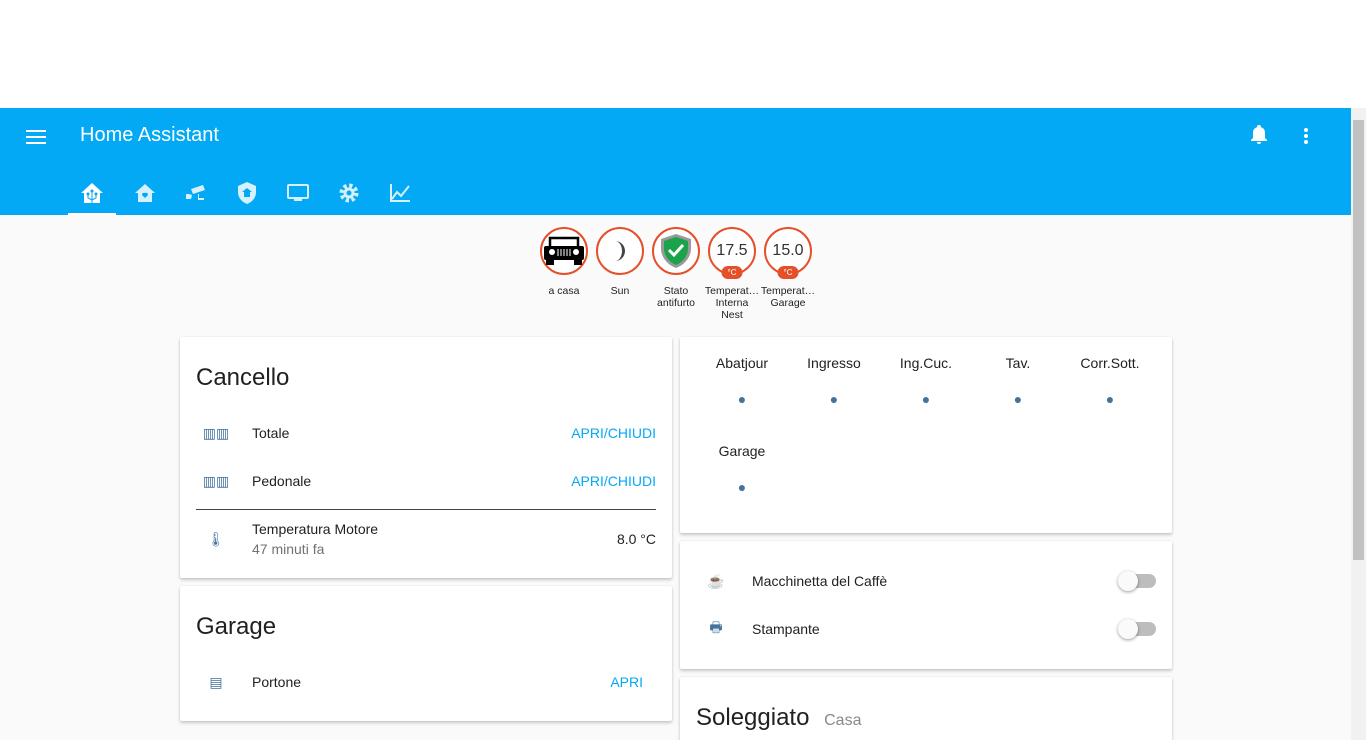 The image size is (1366, 740). I want to click on tab-media, so click(297, 192).